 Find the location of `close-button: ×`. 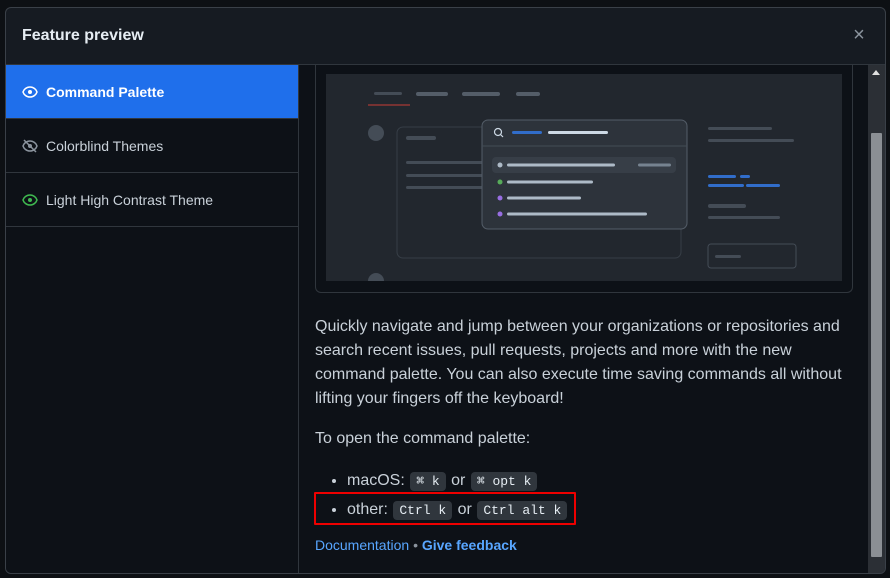

close-button: × is located at coordinates (859, 35).